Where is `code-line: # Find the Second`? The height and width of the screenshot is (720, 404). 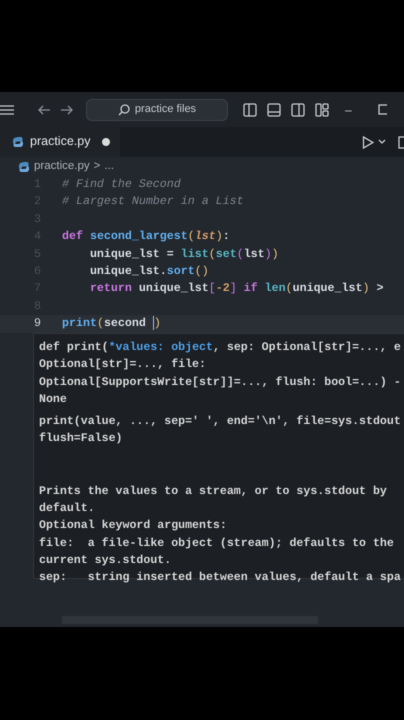 code-line: # Find the Second is located at coordinates (121, 184).